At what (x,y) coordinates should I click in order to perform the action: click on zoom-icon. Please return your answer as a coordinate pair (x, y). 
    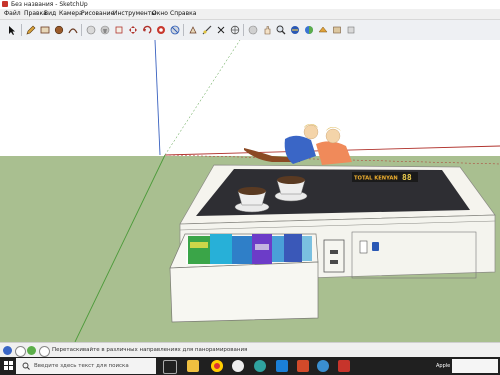
    Looking at the image, I should click on (281, 30).